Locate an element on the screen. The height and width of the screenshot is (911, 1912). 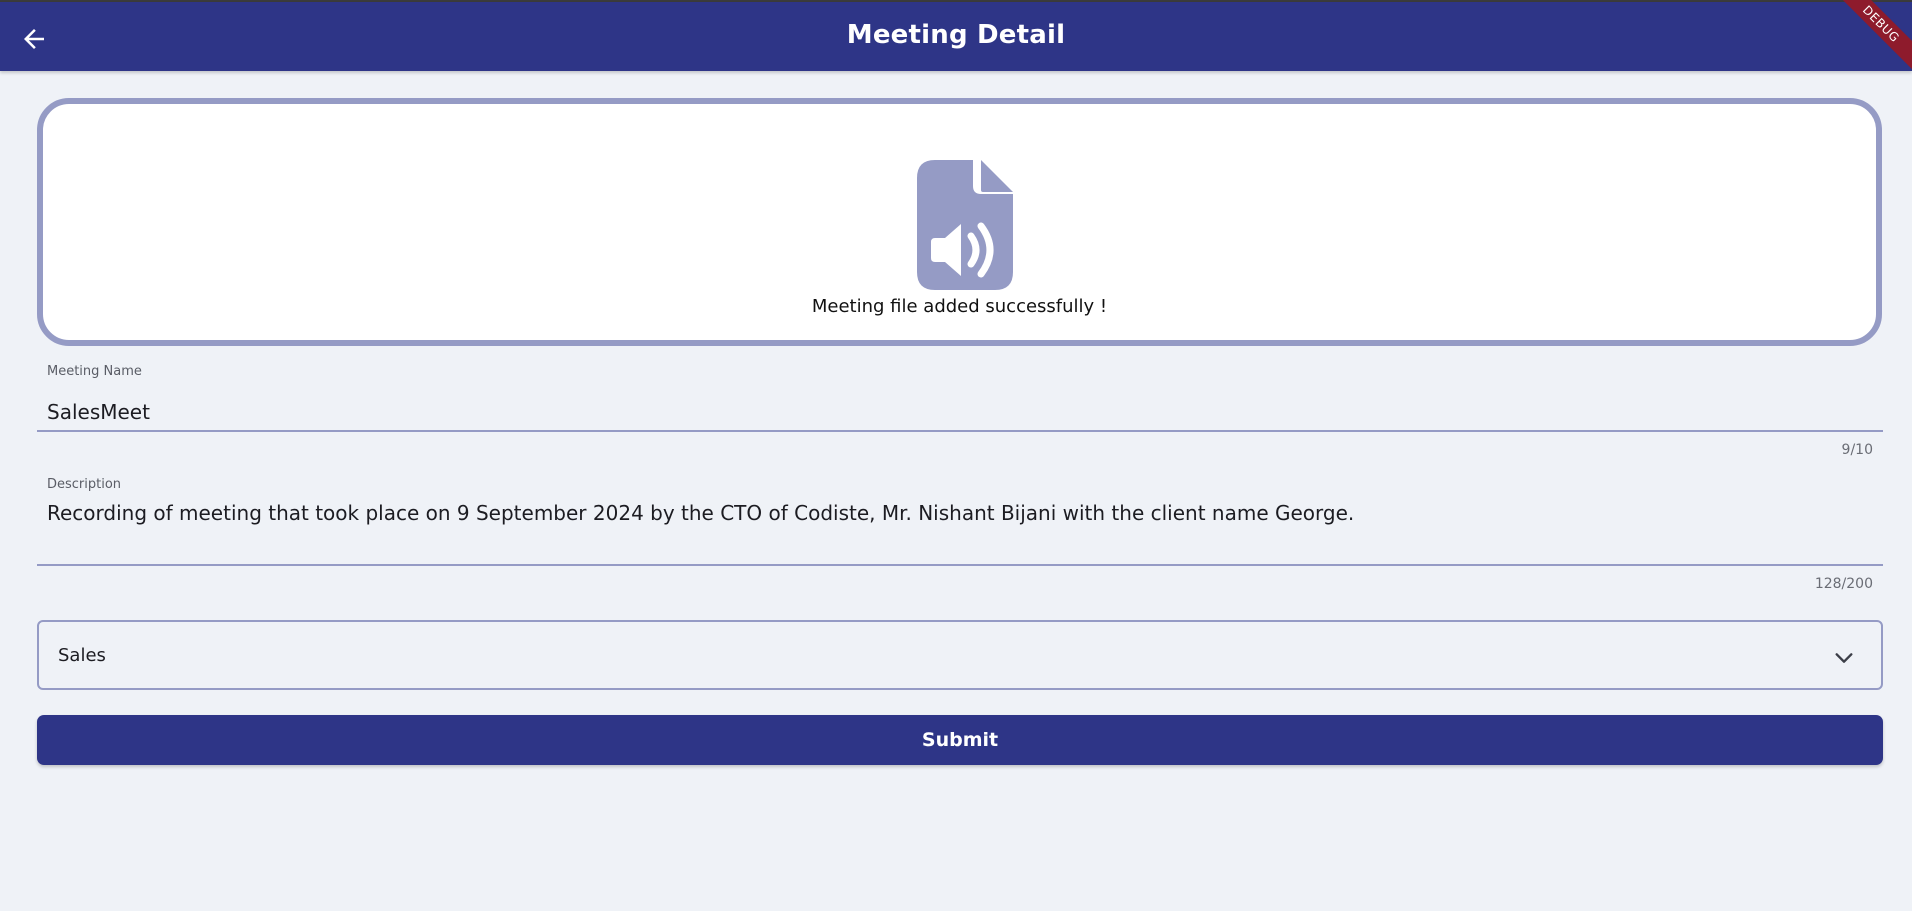
meeting-name-input is located at coordinates (957, 412).